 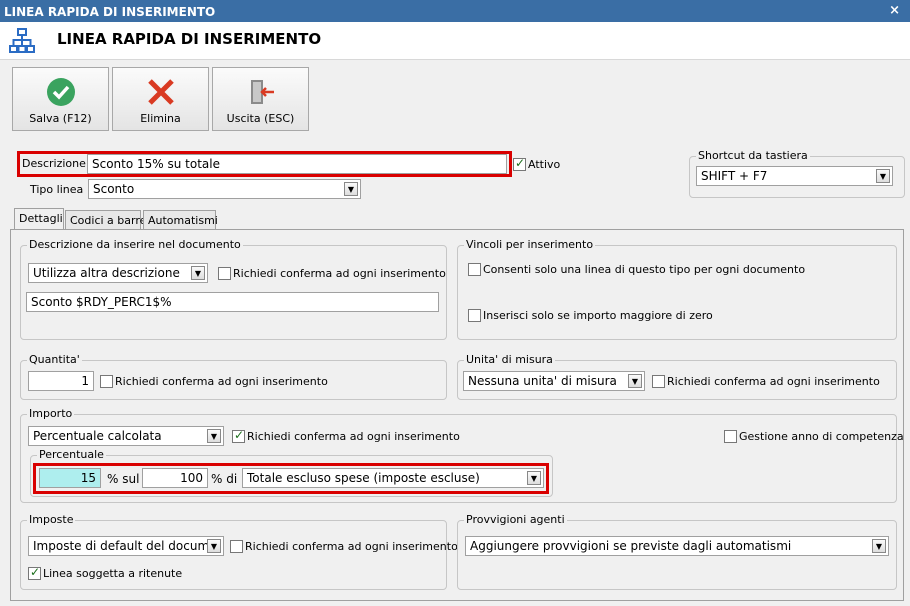 I want to click on percentuale-title: Percentuale, so click(x=71, y=454).